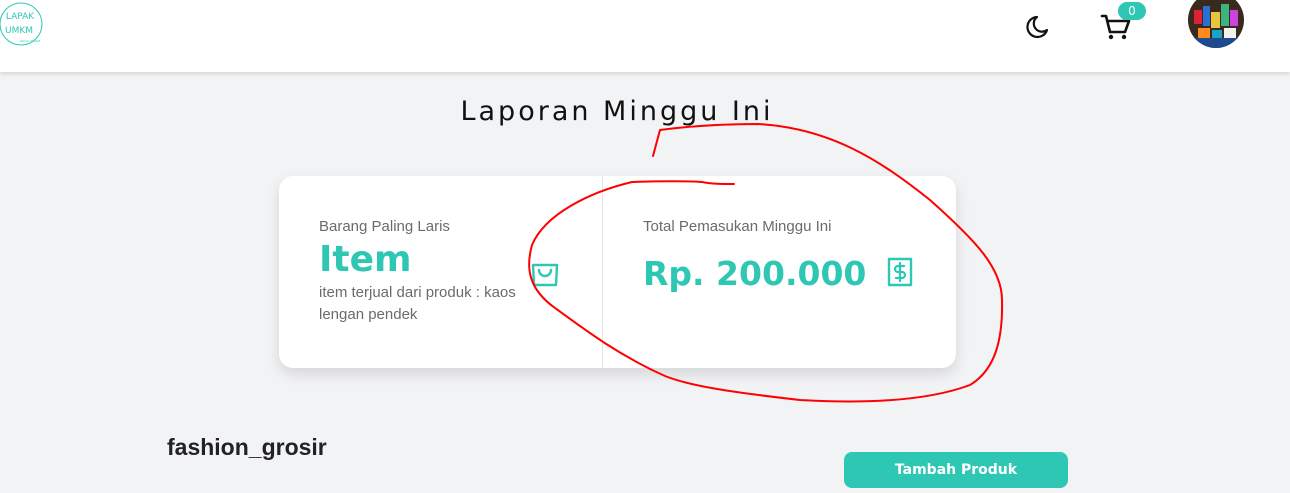 This screenshot has height=493, width=1290. Describe the element at coordinates (30, 41) in the screenshot. I see `logo-text-3: LOCAL STORE` at that location.